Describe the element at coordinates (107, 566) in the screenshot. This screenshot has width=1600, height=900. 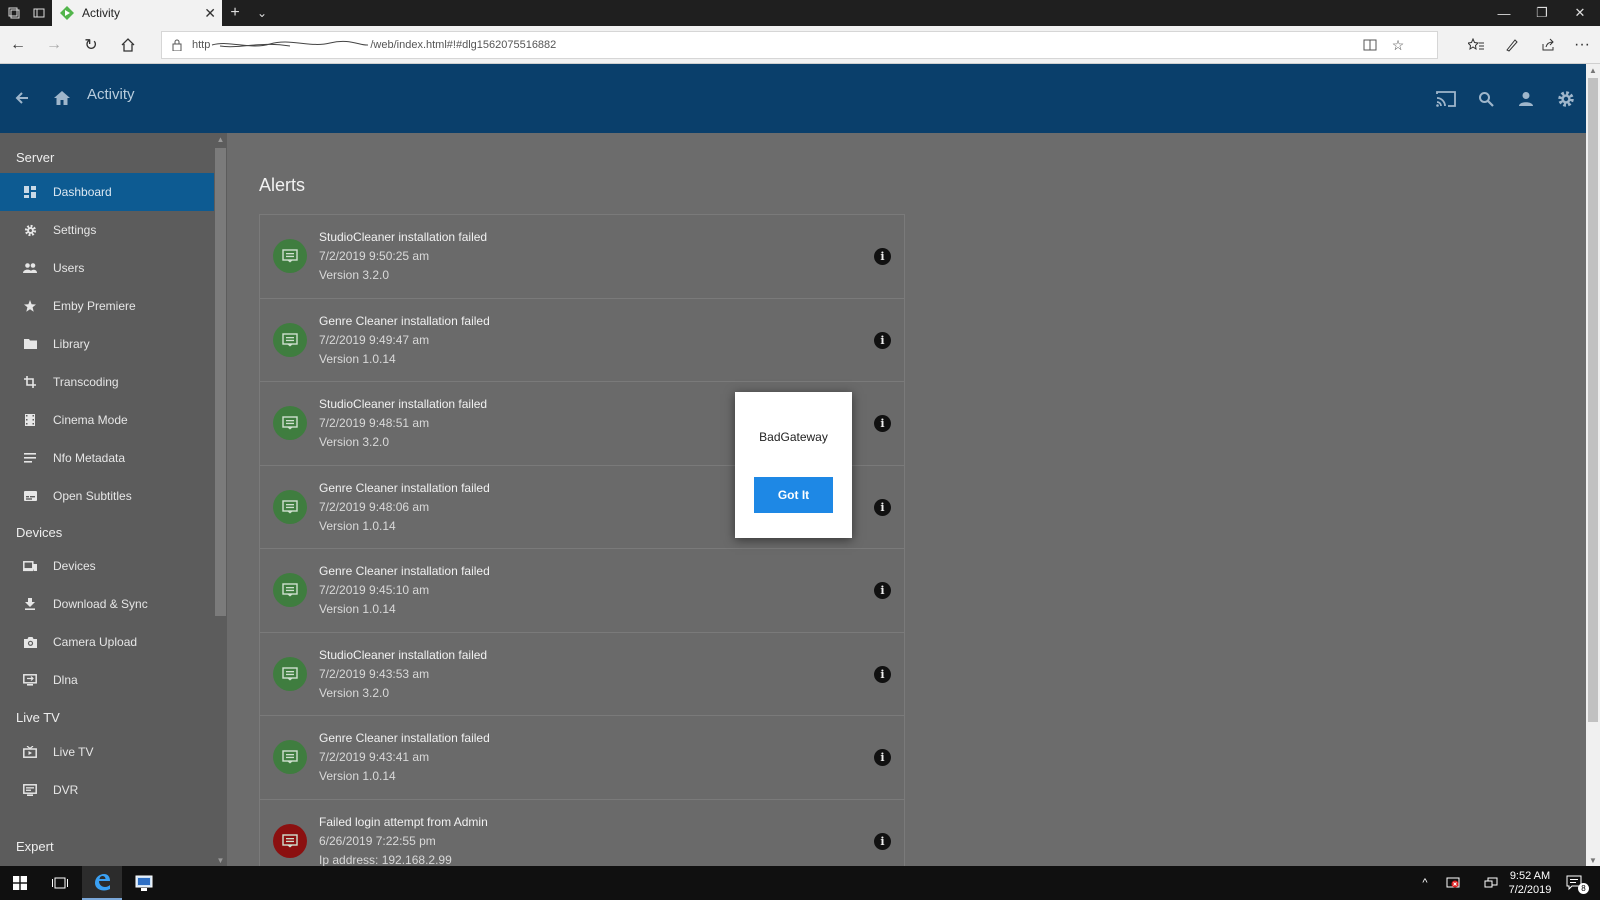
I see `sidebar-item-devices: Devices` at that location.